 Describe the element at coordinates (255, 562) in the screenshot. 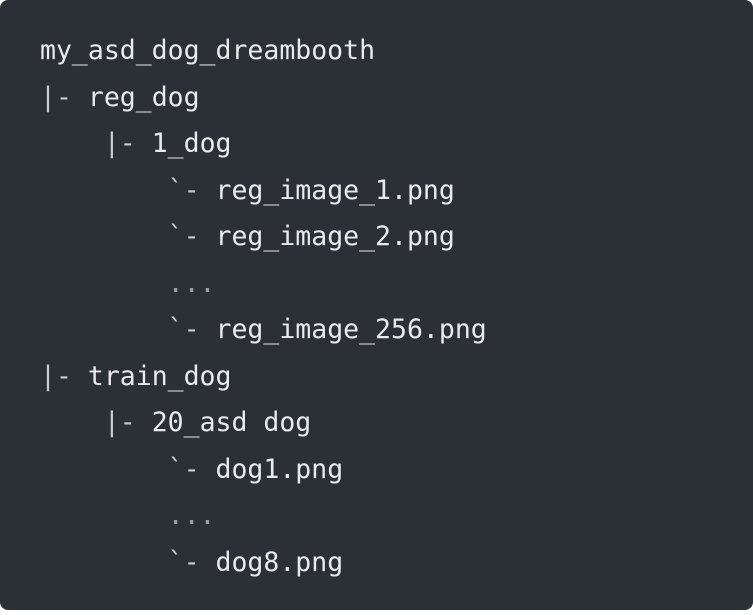

I see `tree-line-dog8: `- dog8.png` at that location.